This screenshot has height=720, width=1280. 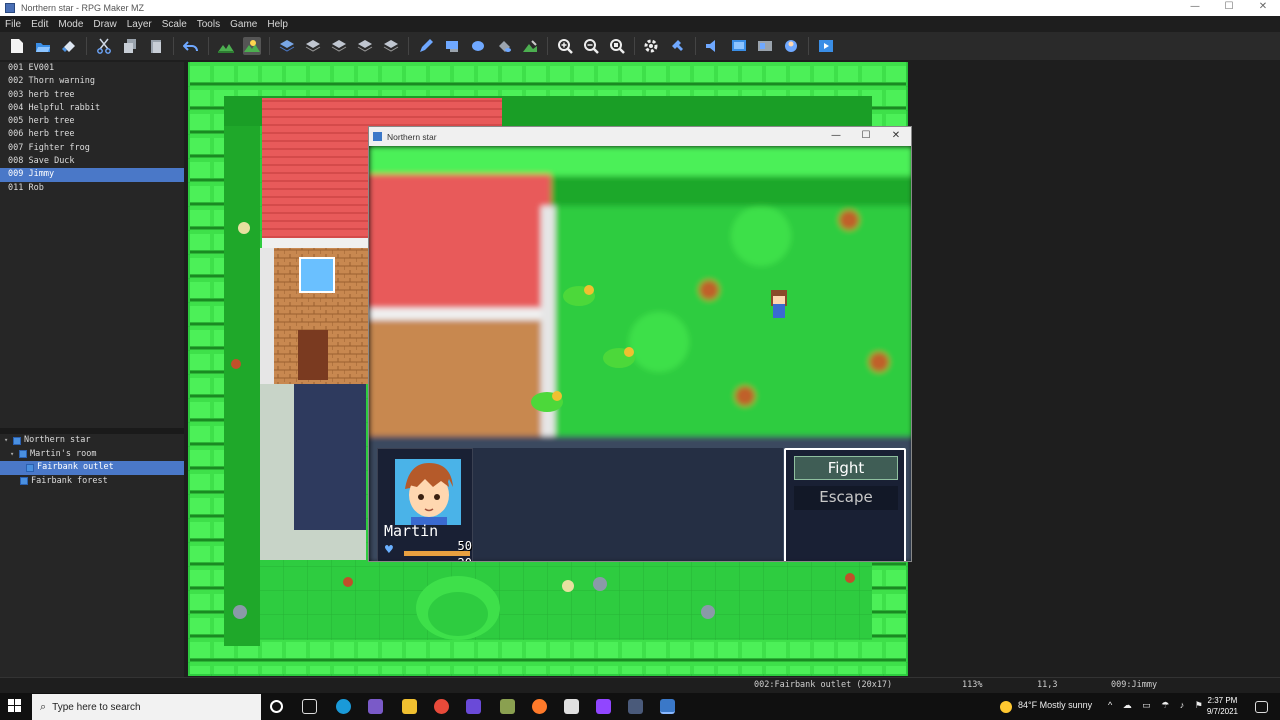 What do you see at coordinates (617, 46) in the screenshot?
I see `zoom-actual-icon` at bounding box center [617, 46].